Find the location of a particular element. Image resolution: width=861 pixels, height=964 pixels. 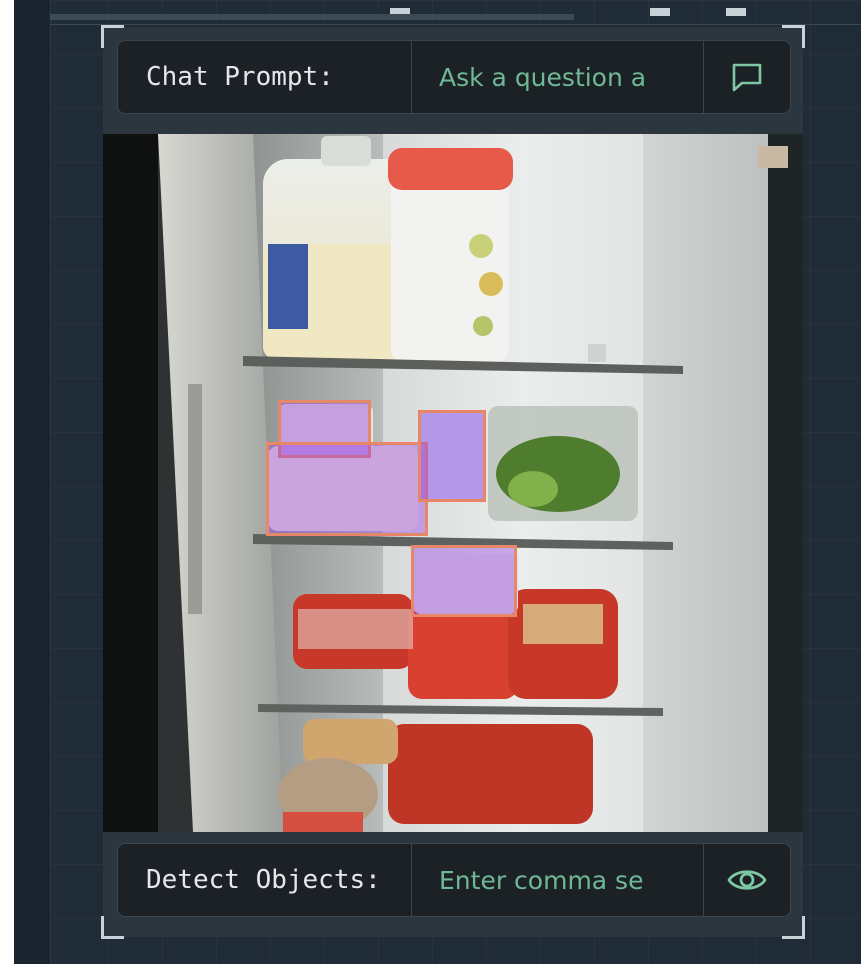

top-progress-bar is located at coordinates (312, 17).